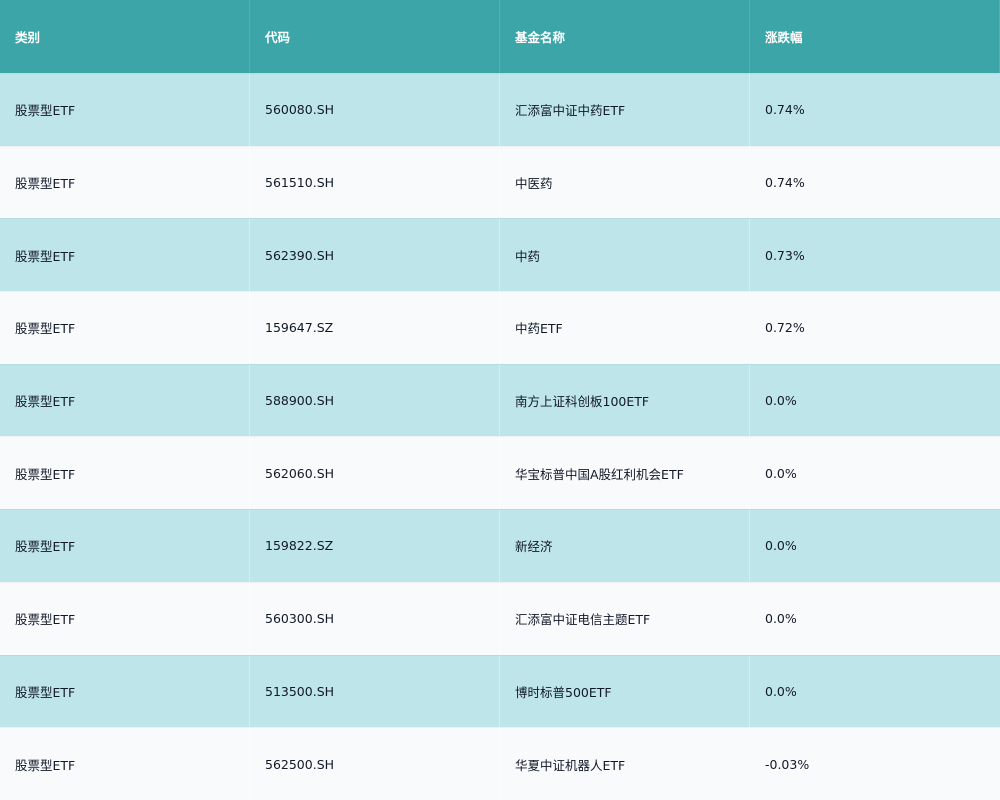 The width and height of the screenshot is (1000, 800). What do you see at coordinates (625, 182) in the screenshot?
I see `cell-fund-name: 中医药` at bounding box center [625, 182].